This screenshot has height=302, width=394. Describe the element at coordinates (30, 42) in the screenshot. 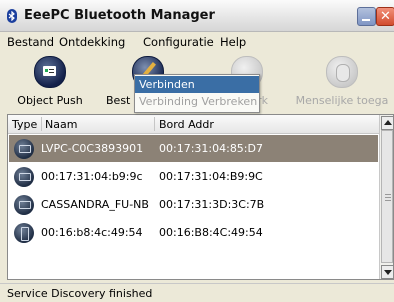

I see `menu-bestand: Bestand` at that location.